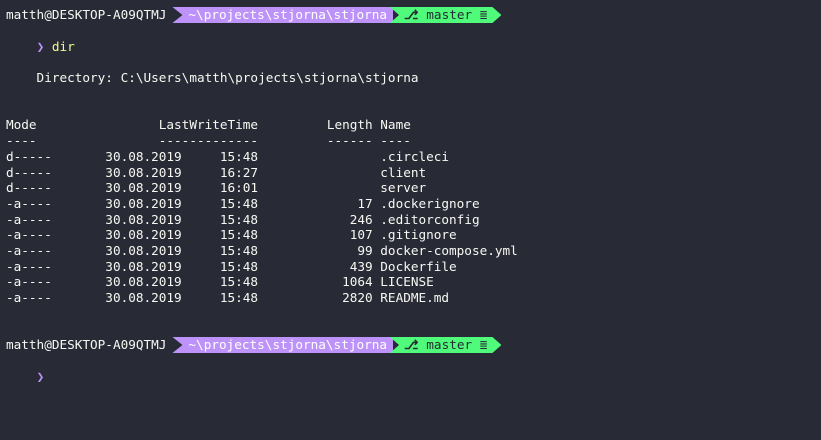  What do you see at coordinates (208, 124) in the screenshot?
I see `table-header: Mode LastWriteTime Length Name` at bounding box center [208, 124].